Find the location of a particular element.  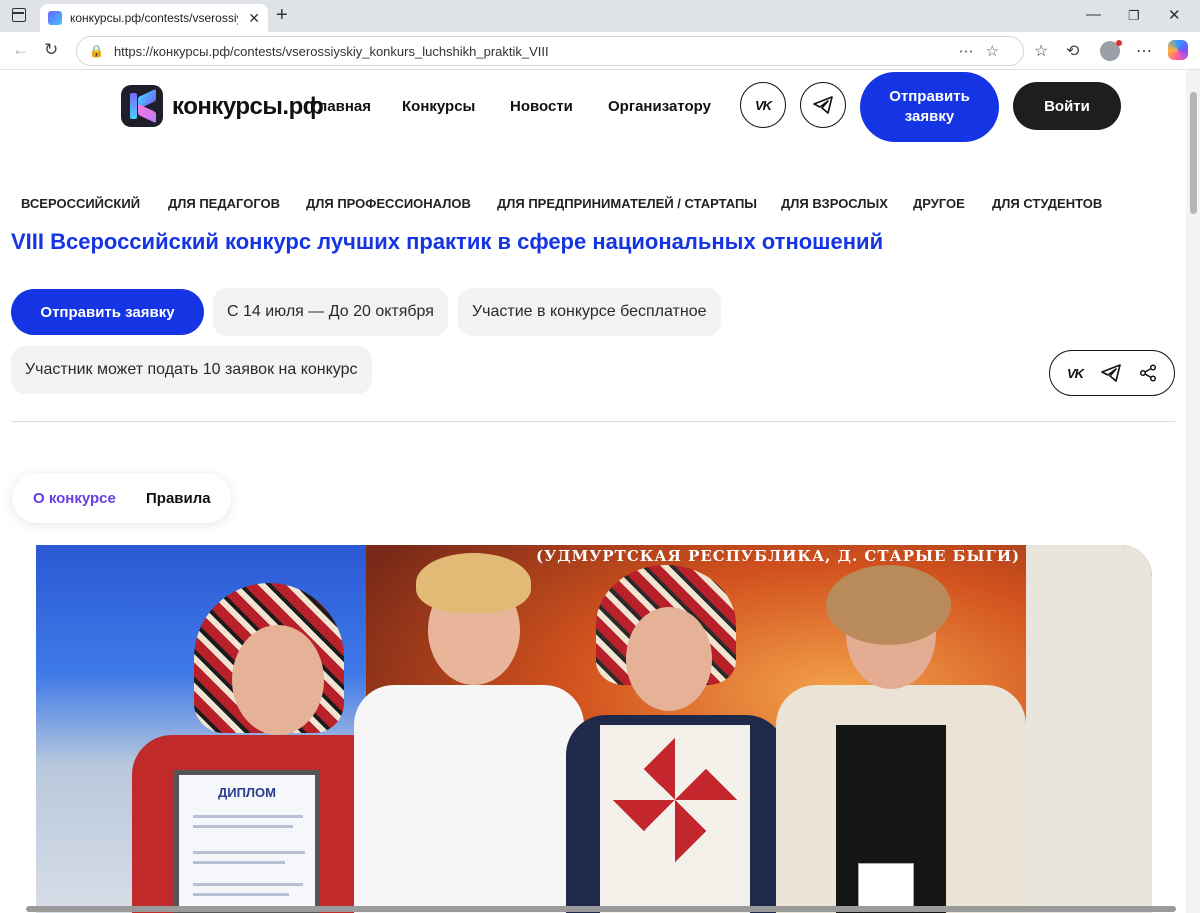

diploma-card: ДИПЛОМ is located at coordinates (247, 841).